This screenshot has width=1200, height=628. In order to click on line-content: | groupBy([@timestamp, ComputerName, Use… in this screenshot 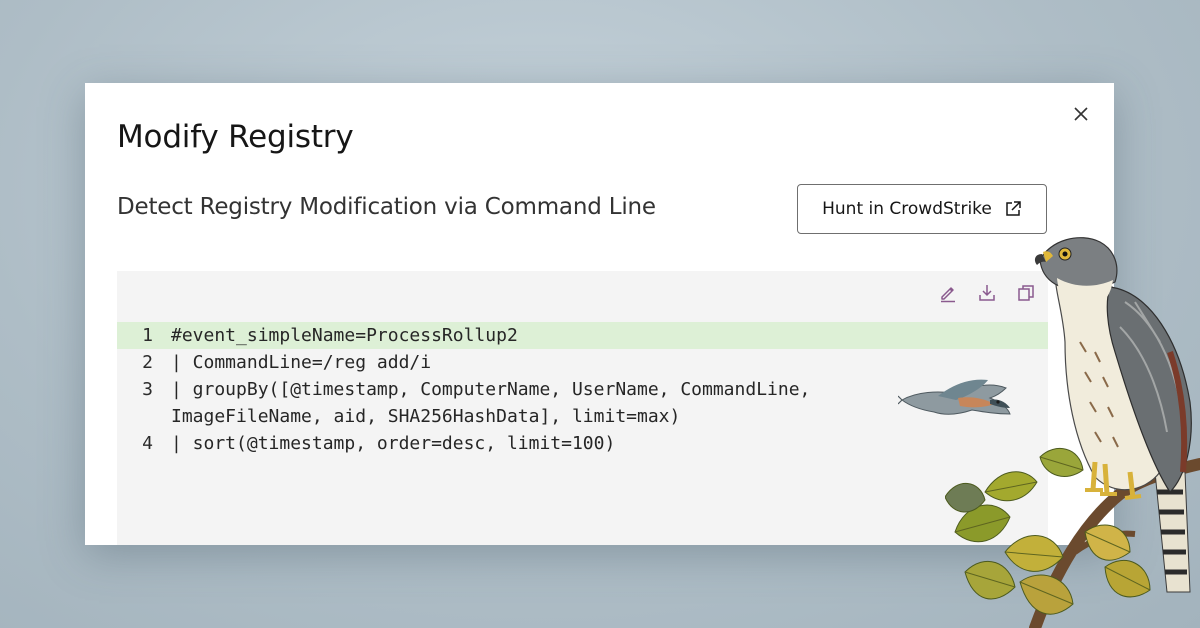, I will do `click(496, 403)`.